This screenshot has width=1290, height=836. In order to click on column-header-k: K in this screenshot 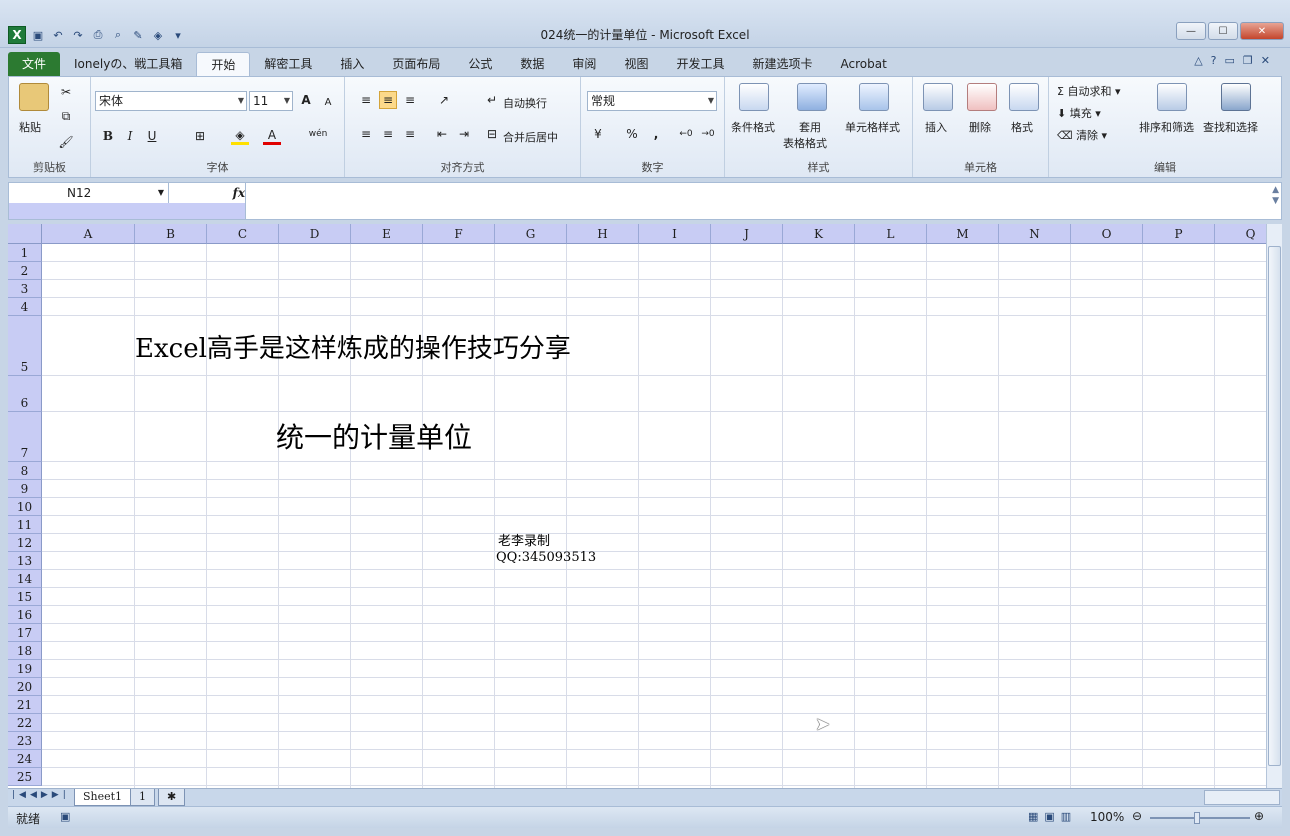, I will do `click(819, 234)`.